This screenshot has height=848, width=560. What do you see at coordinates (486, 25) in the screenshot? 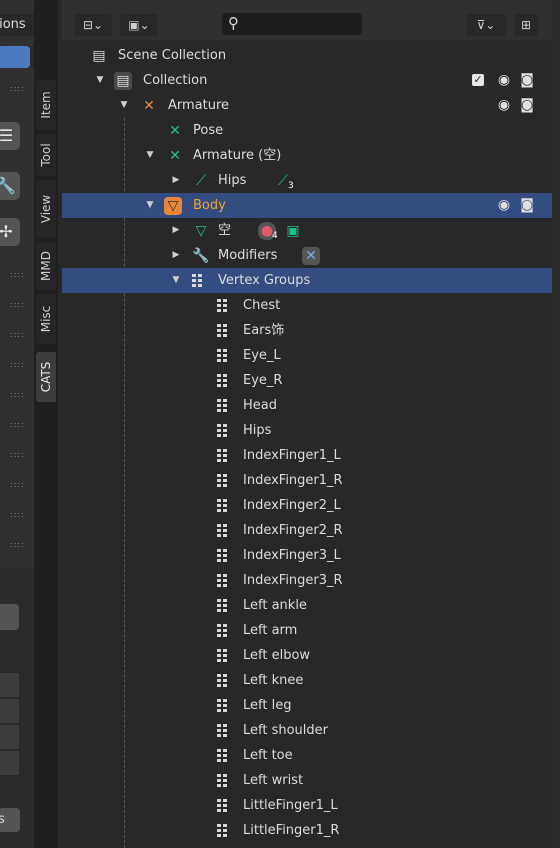
I see `filter-dropdown: ⊽⌄` at bounding box center [486, 25].